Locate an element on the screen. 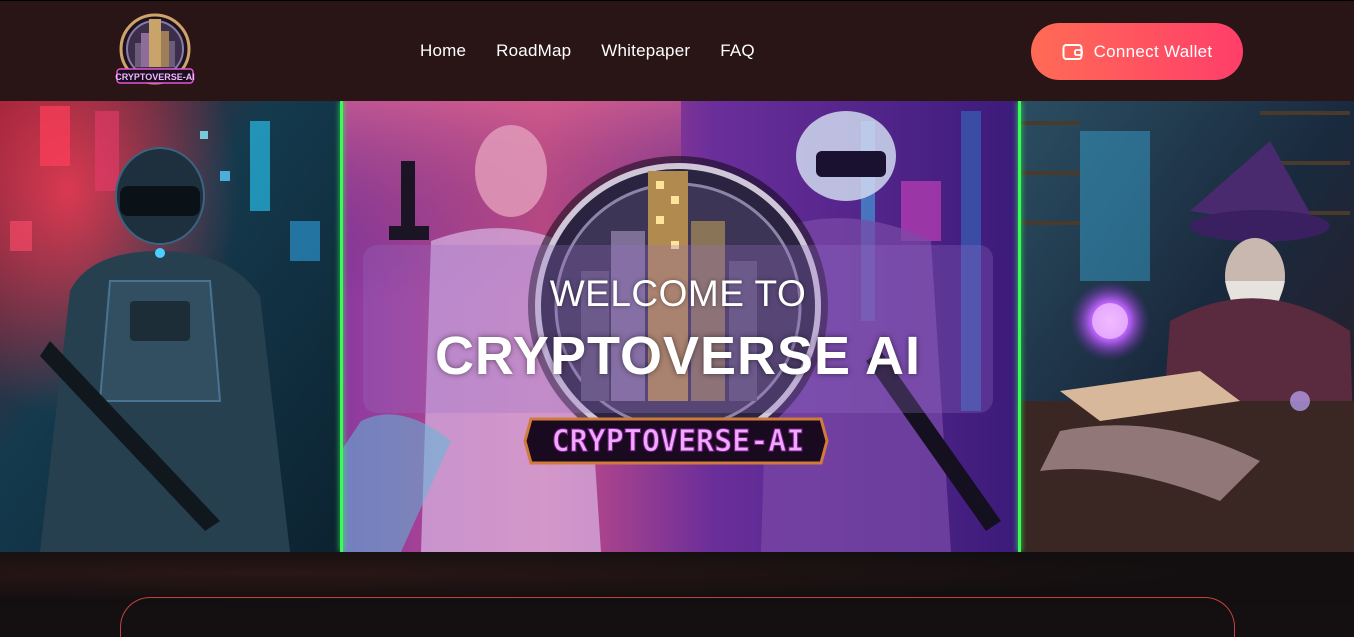 This screenshot has height=637, width=1354. section-card-top-edge is located at coordinates (677, 617).